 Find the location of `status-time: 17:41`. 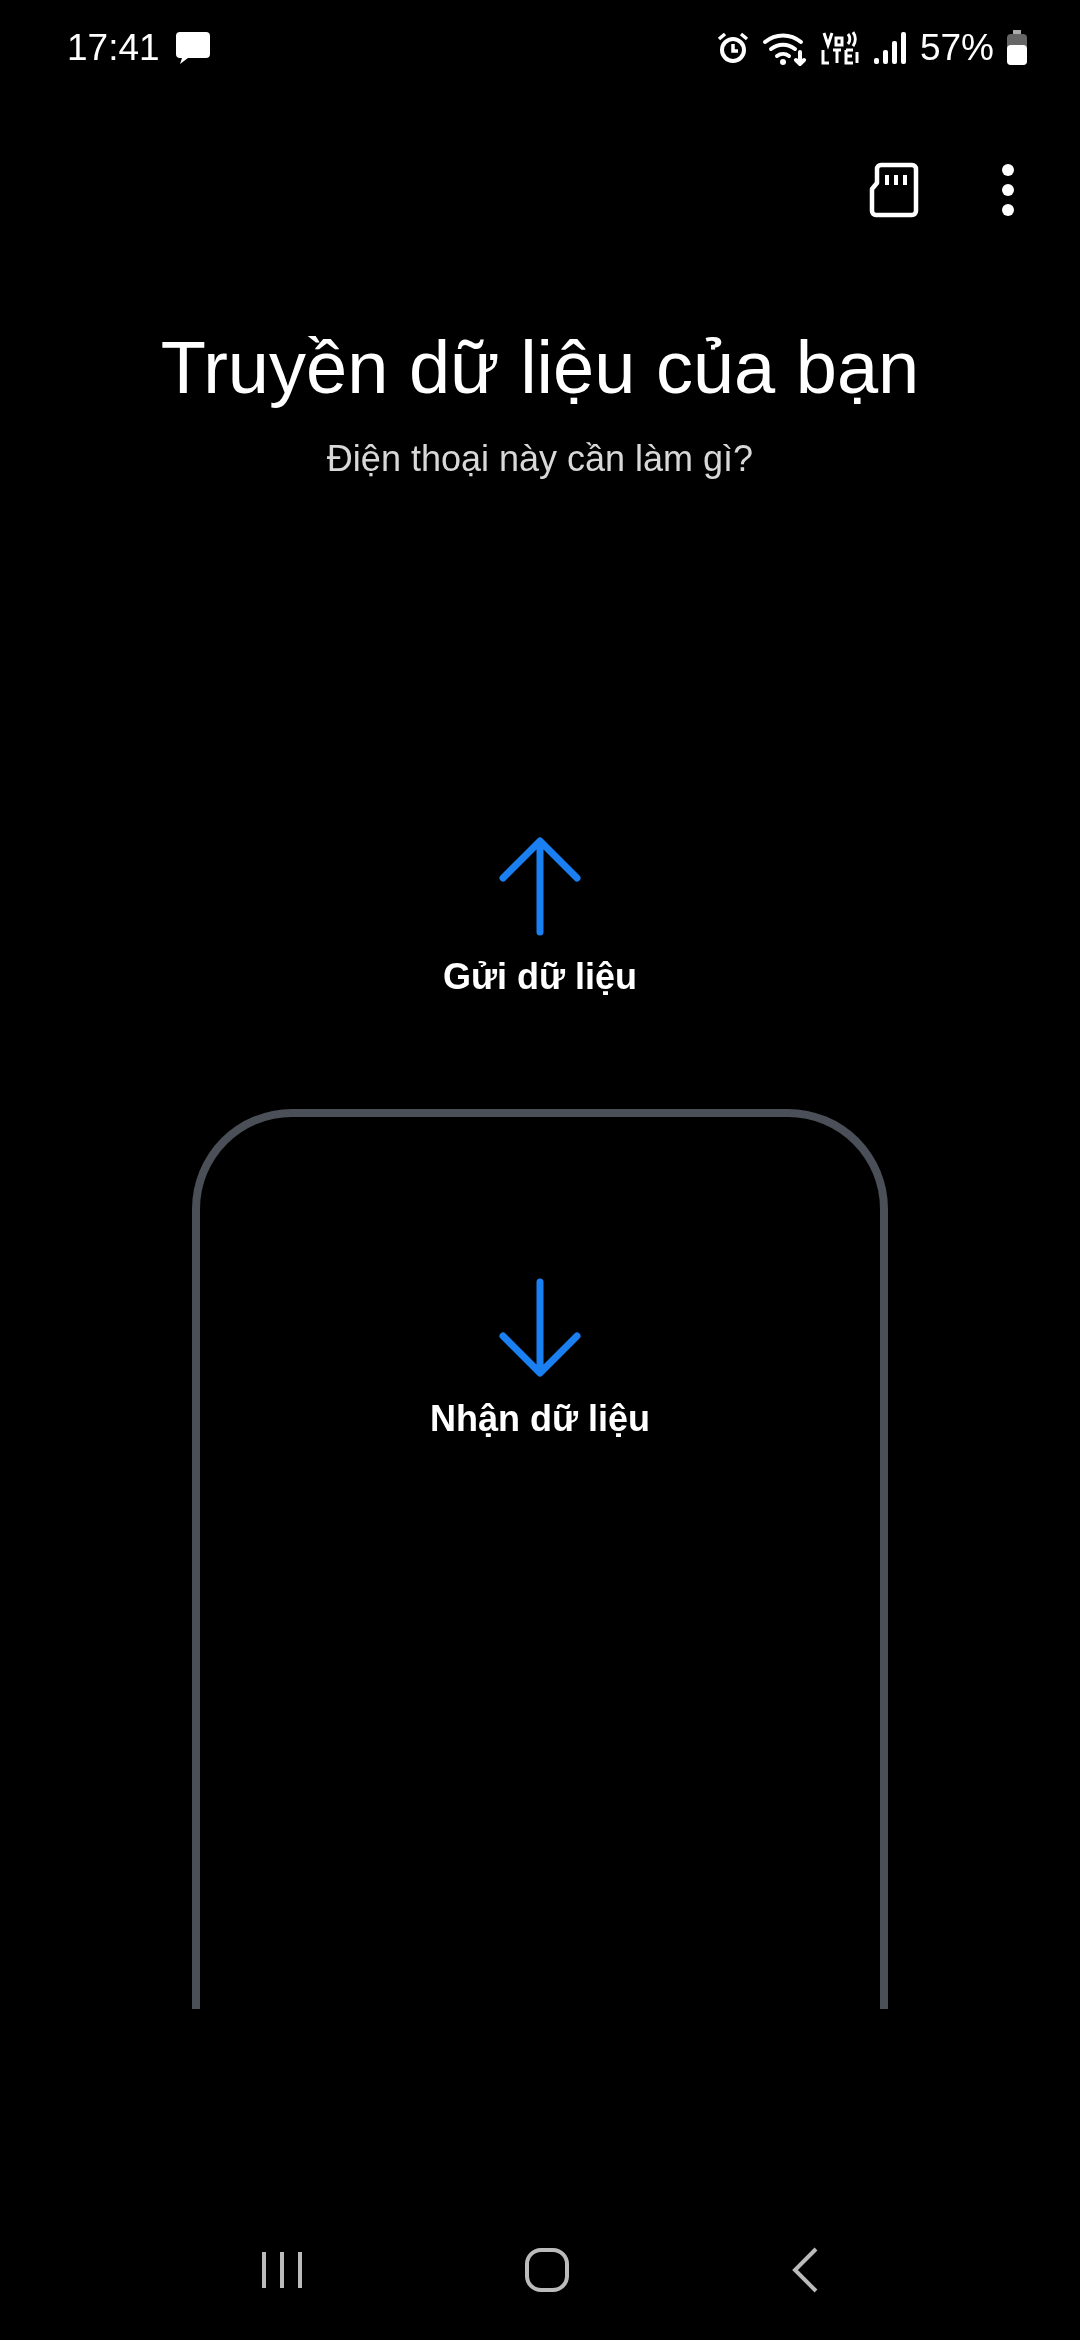

status-time: 17:41 is located at coordinates (113, 47).